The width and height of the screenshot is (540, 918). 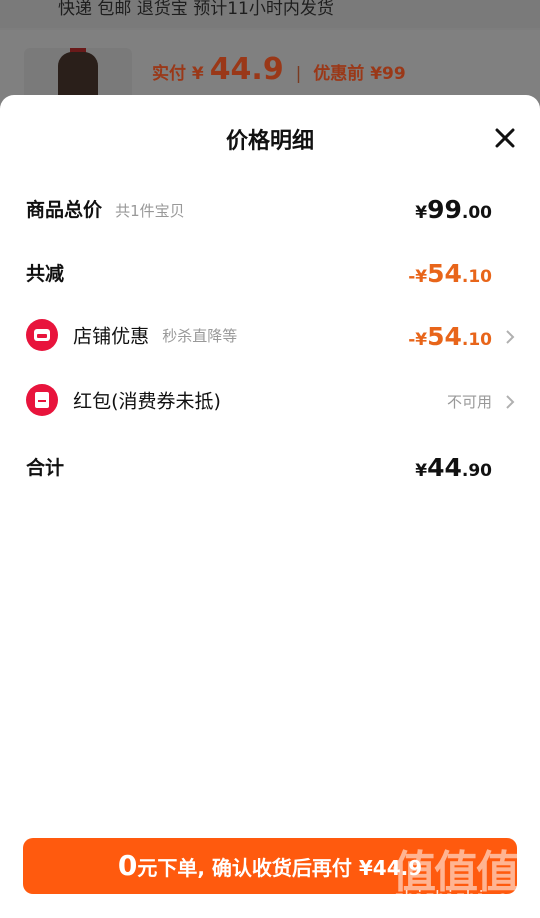 I want to click on reduction-label: 共减, so click(x=45, y=274).